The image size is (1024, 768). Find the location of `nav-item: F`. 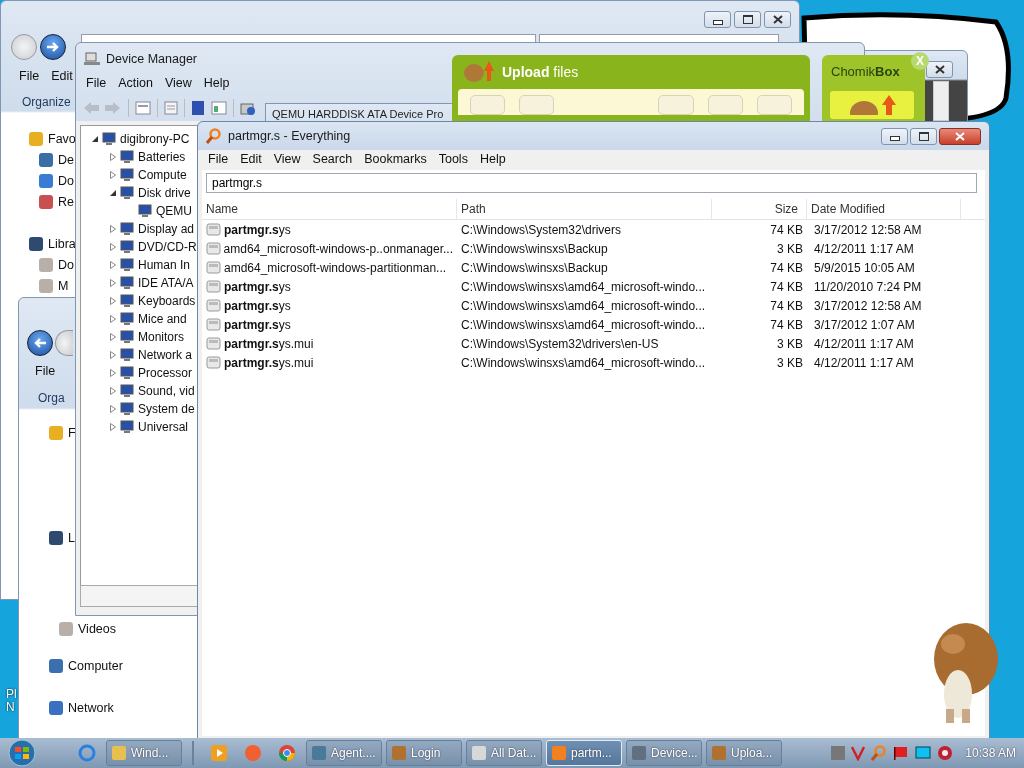

nav-item: F is located at coordinates (72, 432).